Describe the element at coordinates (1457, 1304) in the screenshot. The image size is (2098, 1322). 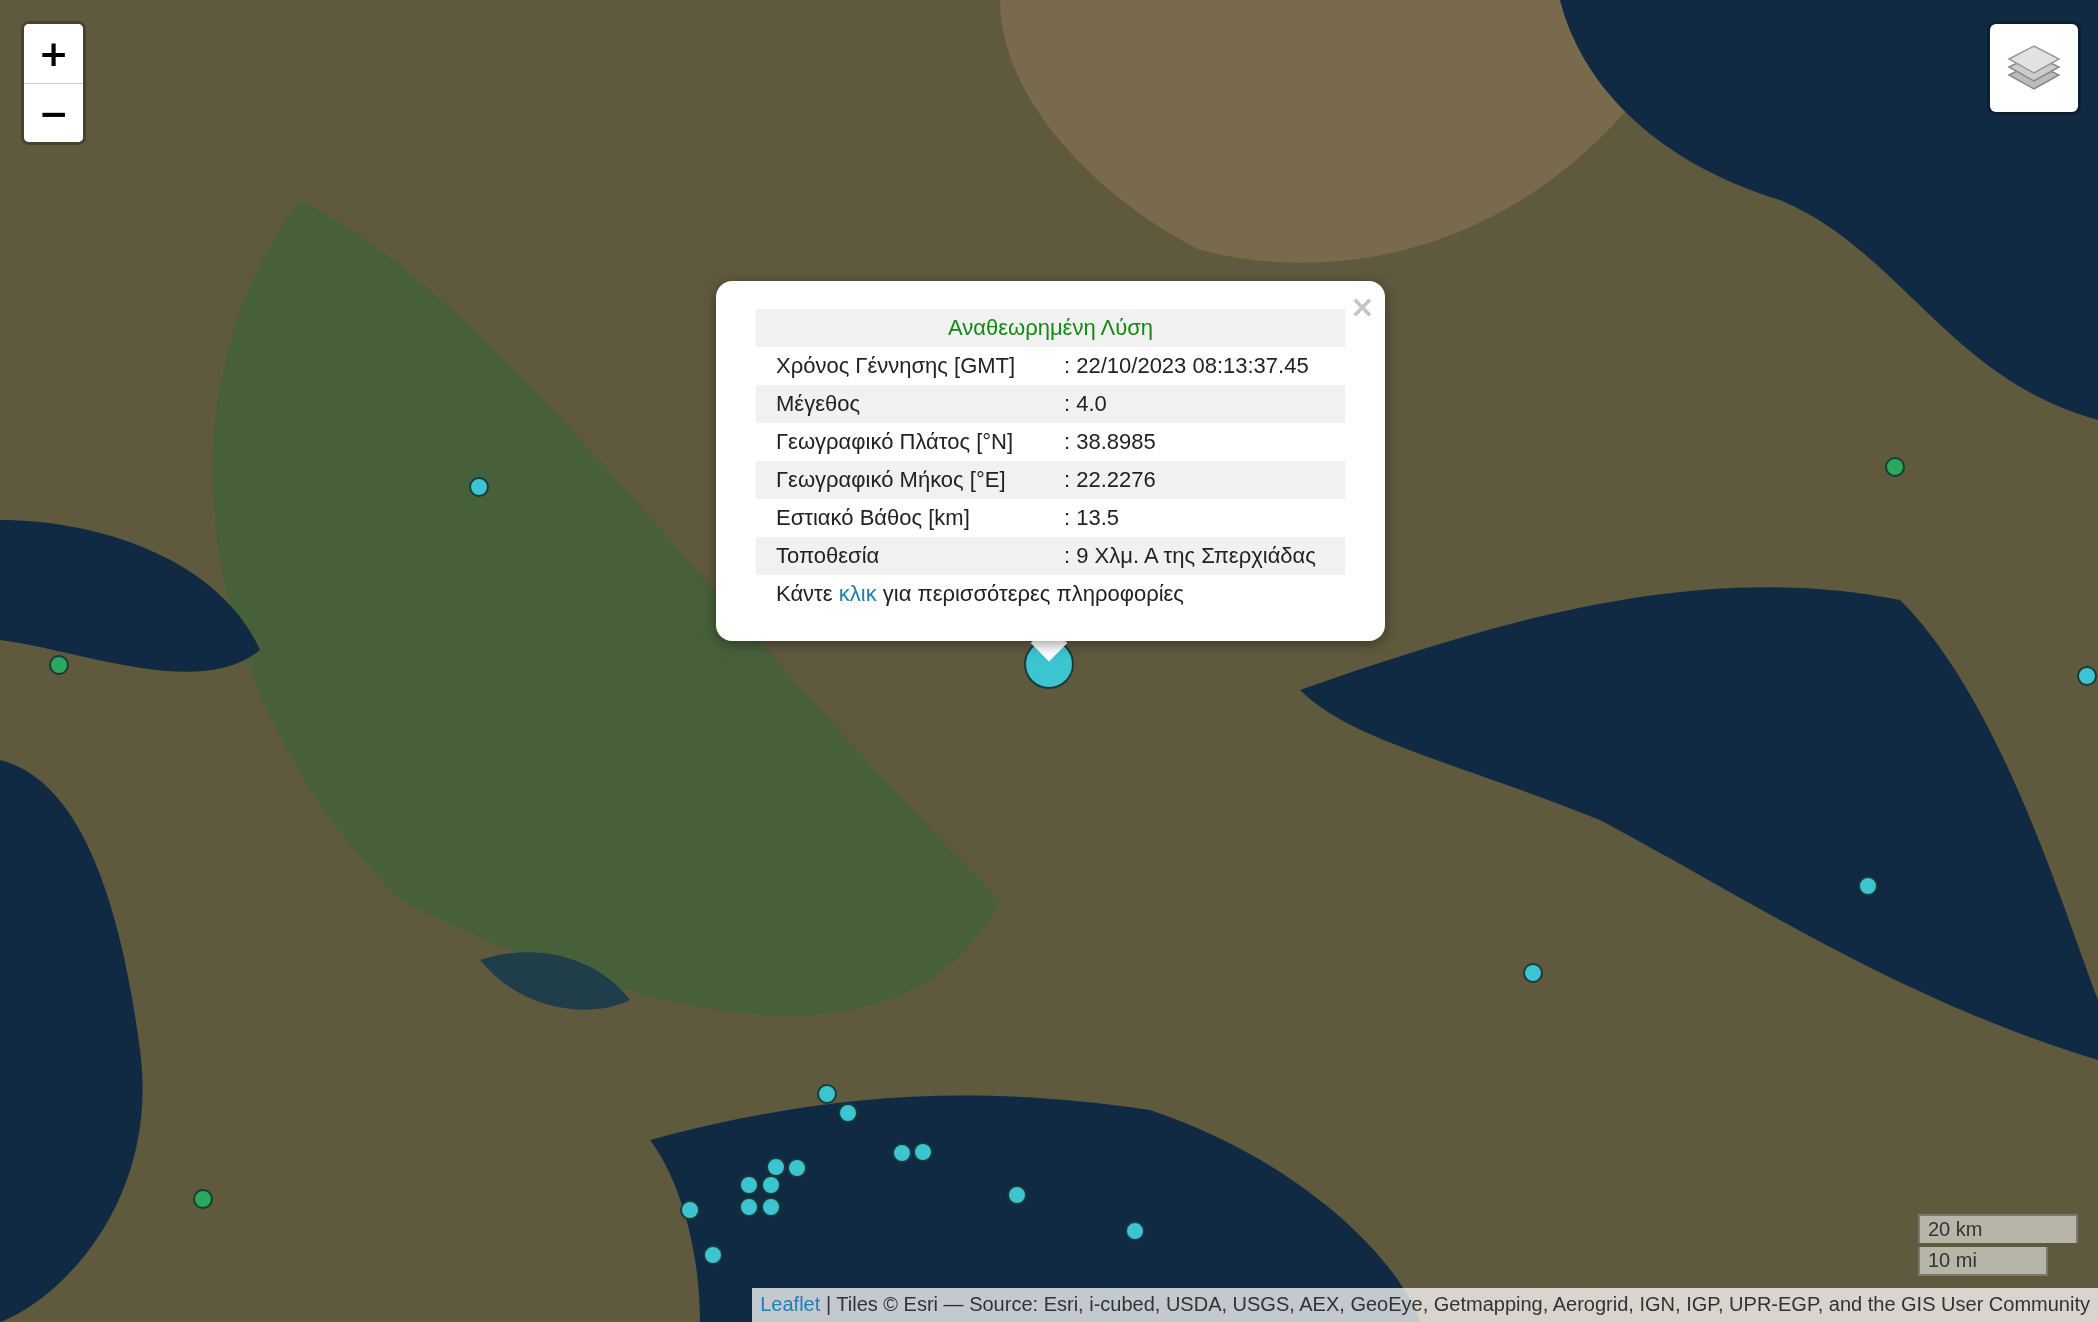
I see `attribution-text: | Tiles © Esri — Source: Esri, i-cubed, USDA, USGS, AEX, GeoEye, Getmapping, Aerogrid, IGN, IGP, UPR-EGP, and the GIS User Community` at that location.